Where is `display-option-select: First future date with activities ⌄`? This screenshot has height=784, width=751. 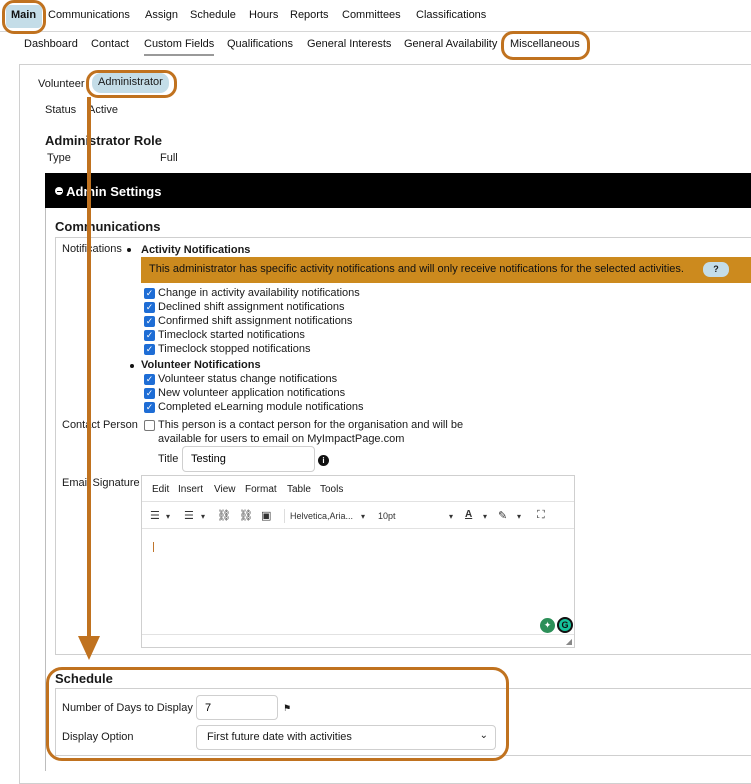 display-option-select: First future date with activities ⌄ is located at coordinates (346, 737).